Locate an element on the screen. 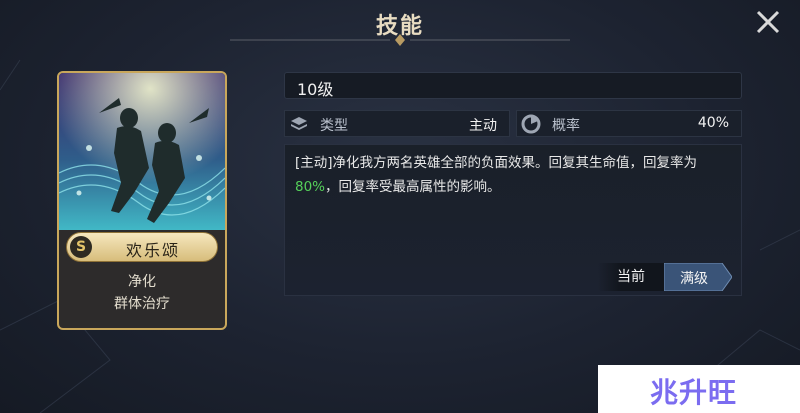  rank-badge: S is located at coordinates (81, 247).